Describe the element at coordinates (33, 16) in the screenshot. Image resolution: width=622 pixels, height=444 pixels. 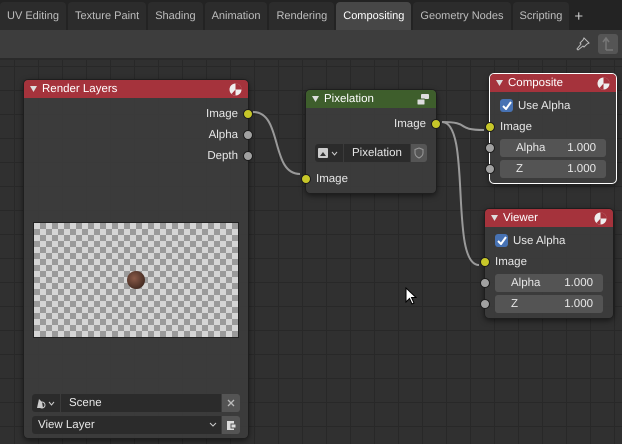
I see `workspace-tab: UV Editing` at that location.